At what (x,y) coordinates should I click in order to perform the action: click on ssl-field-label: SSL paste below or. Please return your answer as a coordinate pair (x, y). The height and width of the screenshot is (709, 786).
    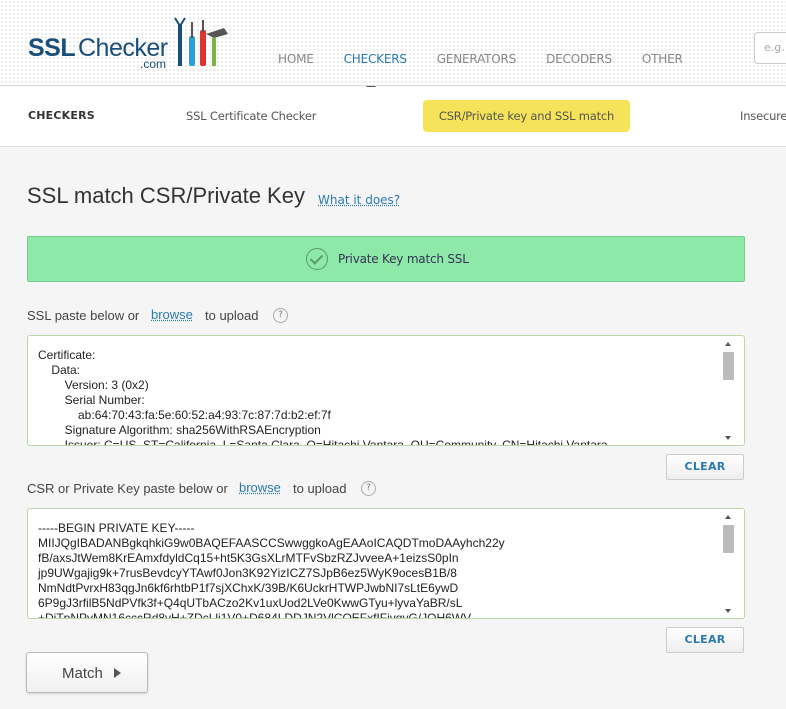
    Looking at the image, I should click on (83, 315).